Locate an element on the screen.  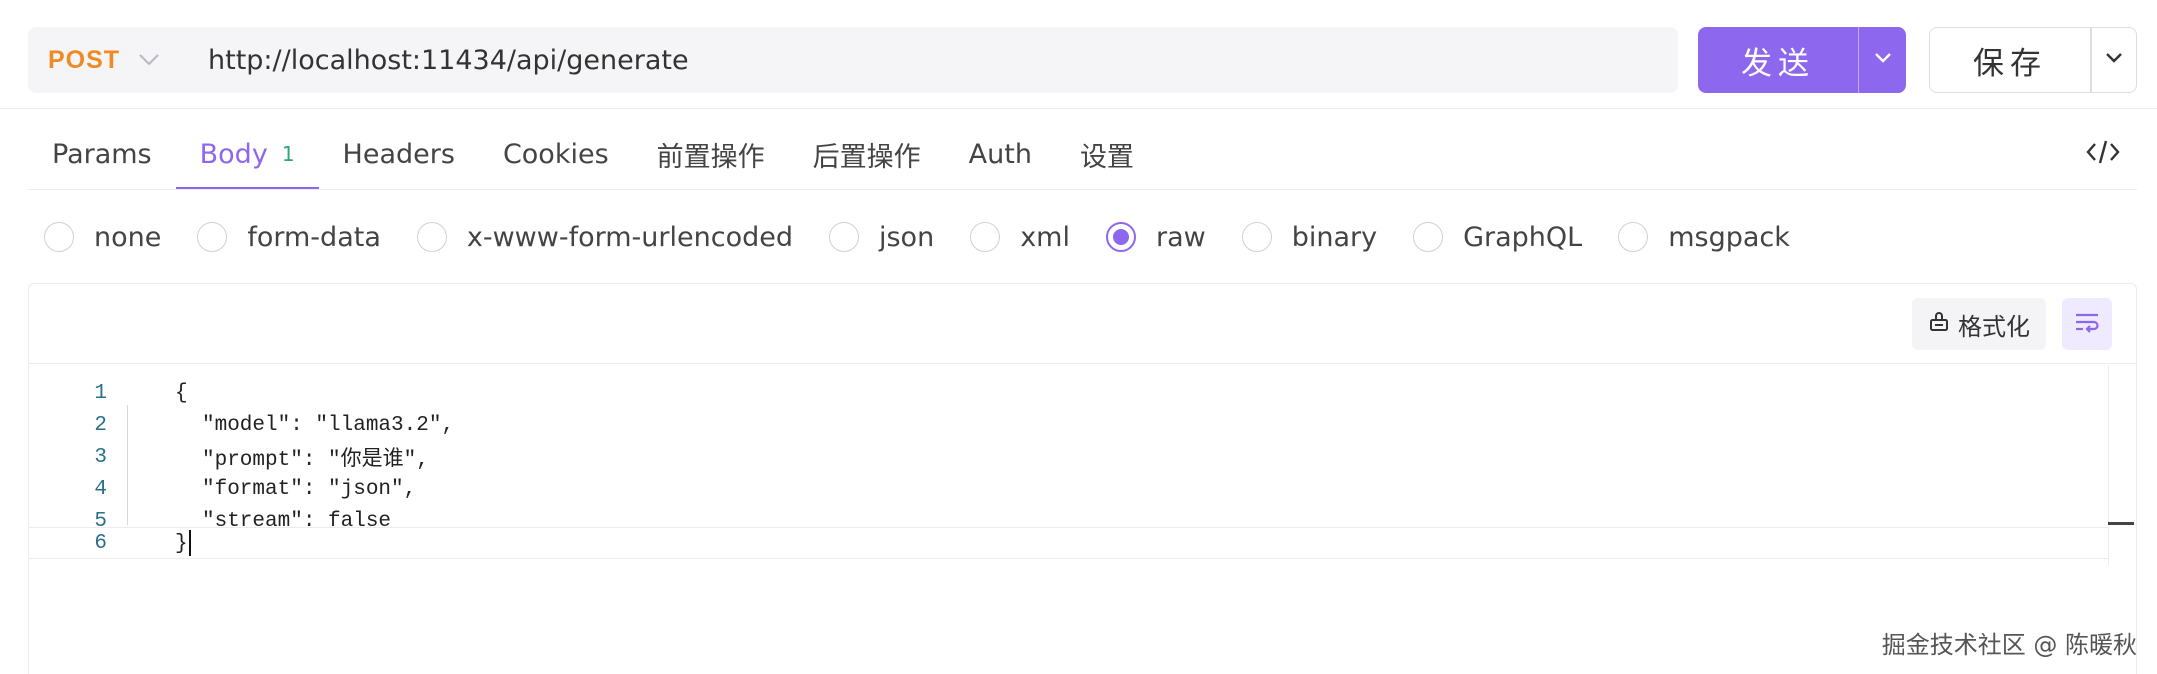
tab-cookies: Cookies is located at coordinates (556, 154).